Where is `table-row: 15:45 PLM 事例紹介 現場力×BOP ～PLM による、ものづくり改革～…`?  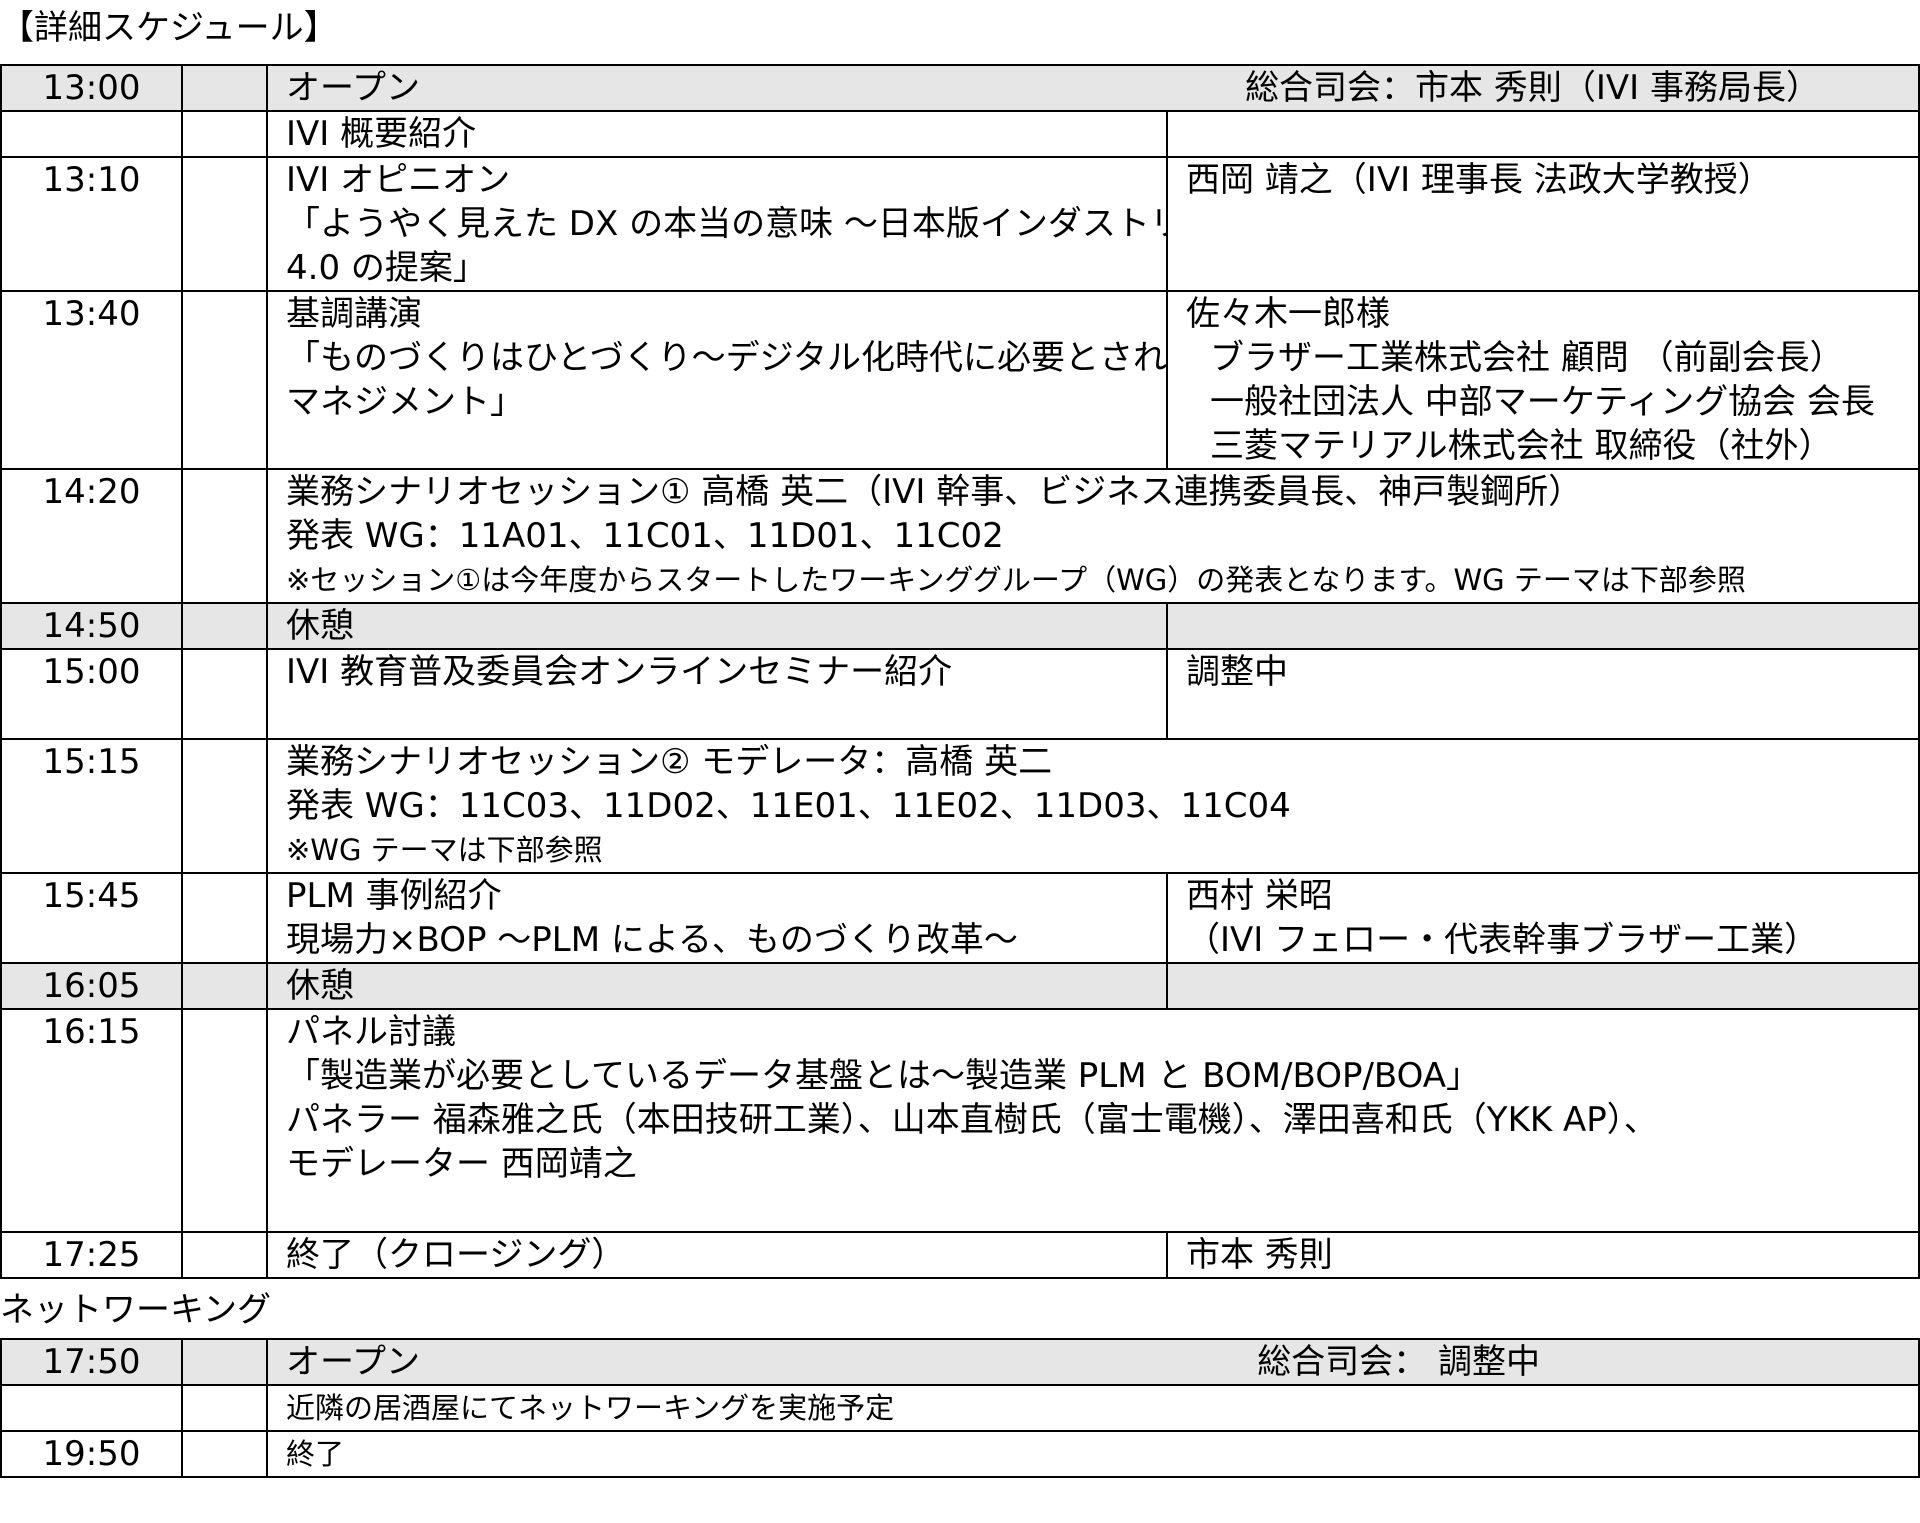
table-row: 15:45 PLM 事例紹介 現場力×BOP ～PLM による、ものづくり改革～… is located at coordinates (960, 918).